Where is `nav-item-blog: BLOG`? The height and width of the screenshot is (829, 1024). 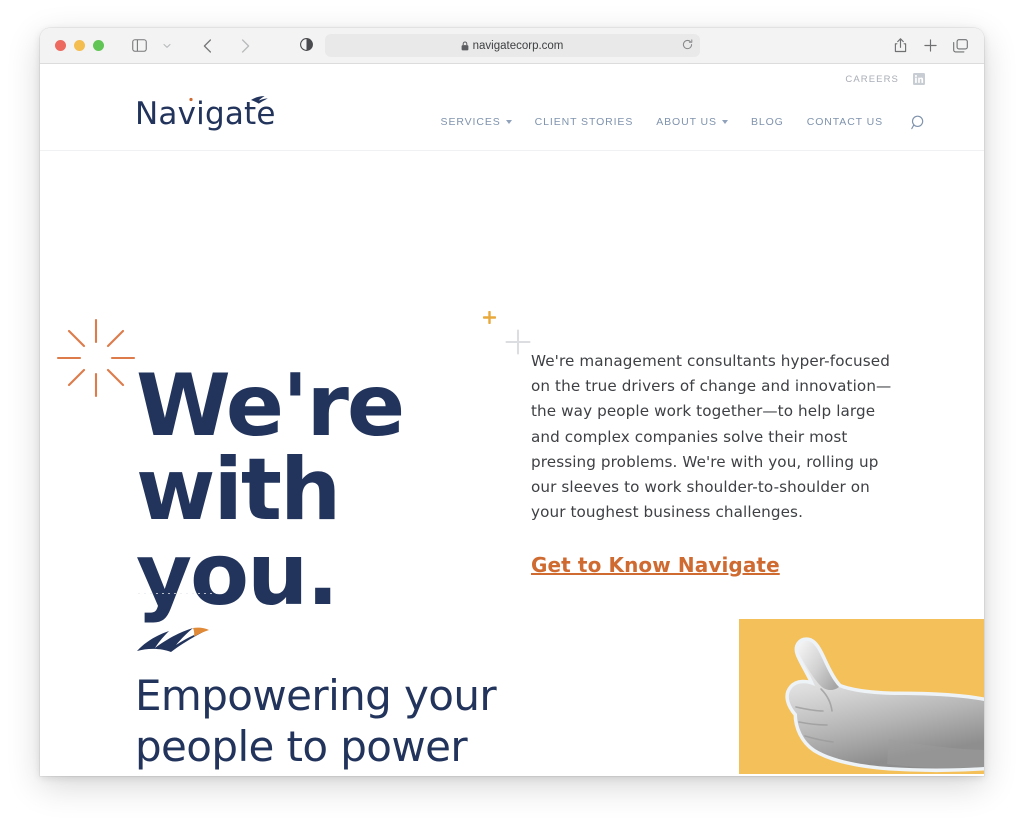
nav-item-blog: BLOG is located at coordinates (767, 122).